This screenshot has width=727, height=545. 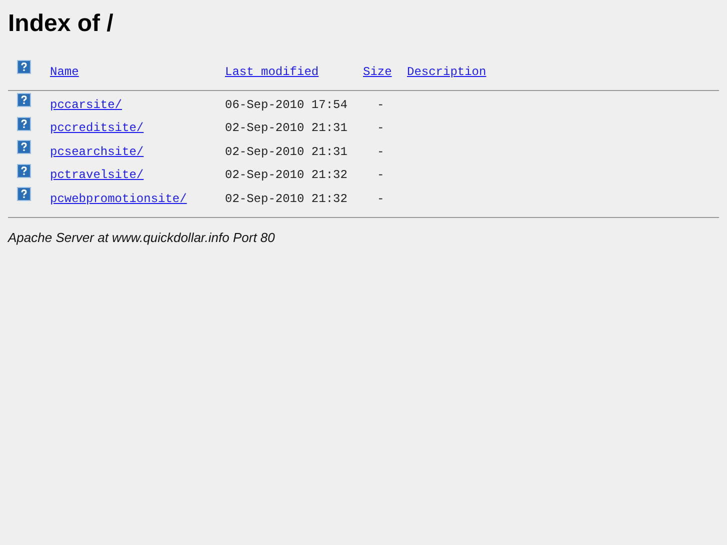 What do you see at coordinates (272, 72) in the screenshot?
I see `last-modified-column-header: Last modified` at bounding box center [272, 72].